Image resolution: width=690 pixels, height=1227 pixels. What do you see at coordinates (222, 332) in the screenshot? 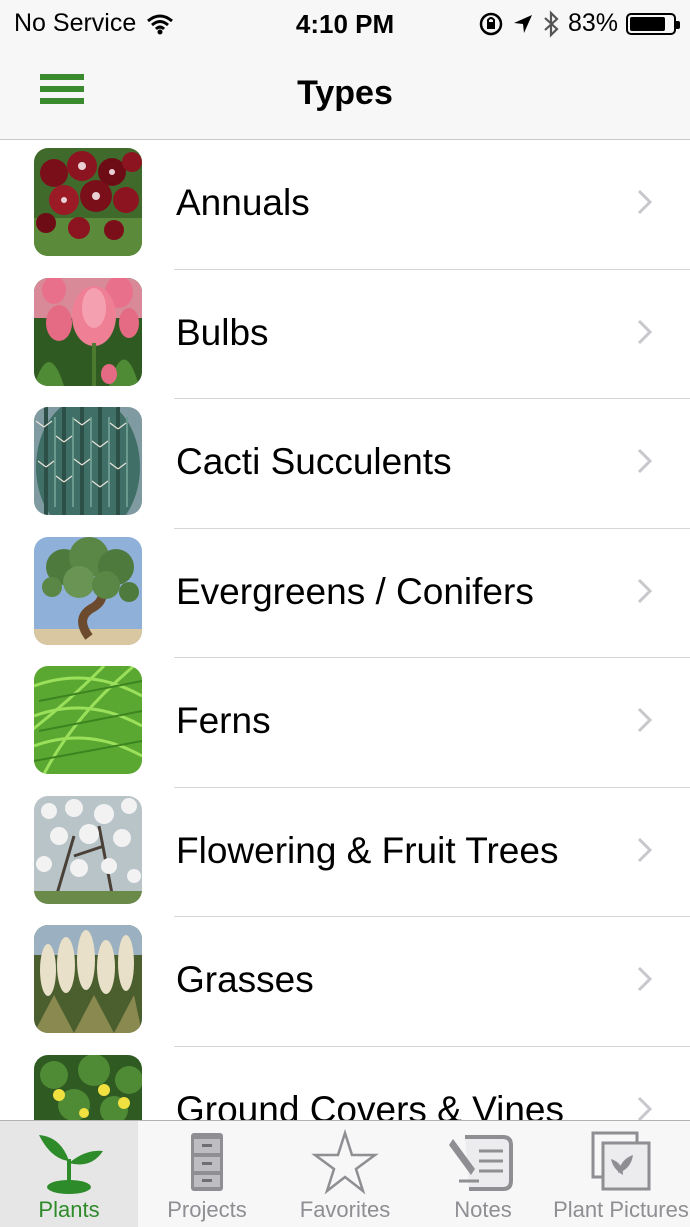
I see `list-item-label: Bulbs` at bounding box center [222, 332].